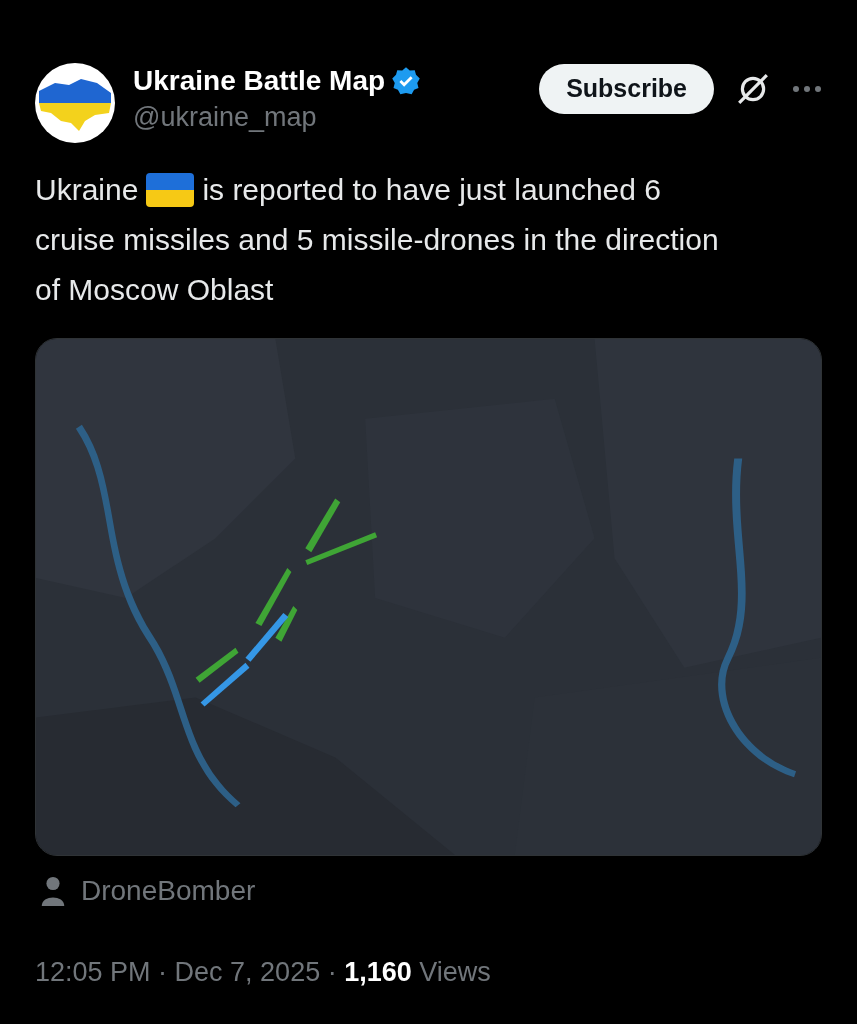 The width and height of the screenshot is (857, 1024). Describe the element at coordinates (377, 265) in the screenshot. I see `post-text: cruise missiles and 5 missile-drones in the direction of Moscow Oblast` at that location.